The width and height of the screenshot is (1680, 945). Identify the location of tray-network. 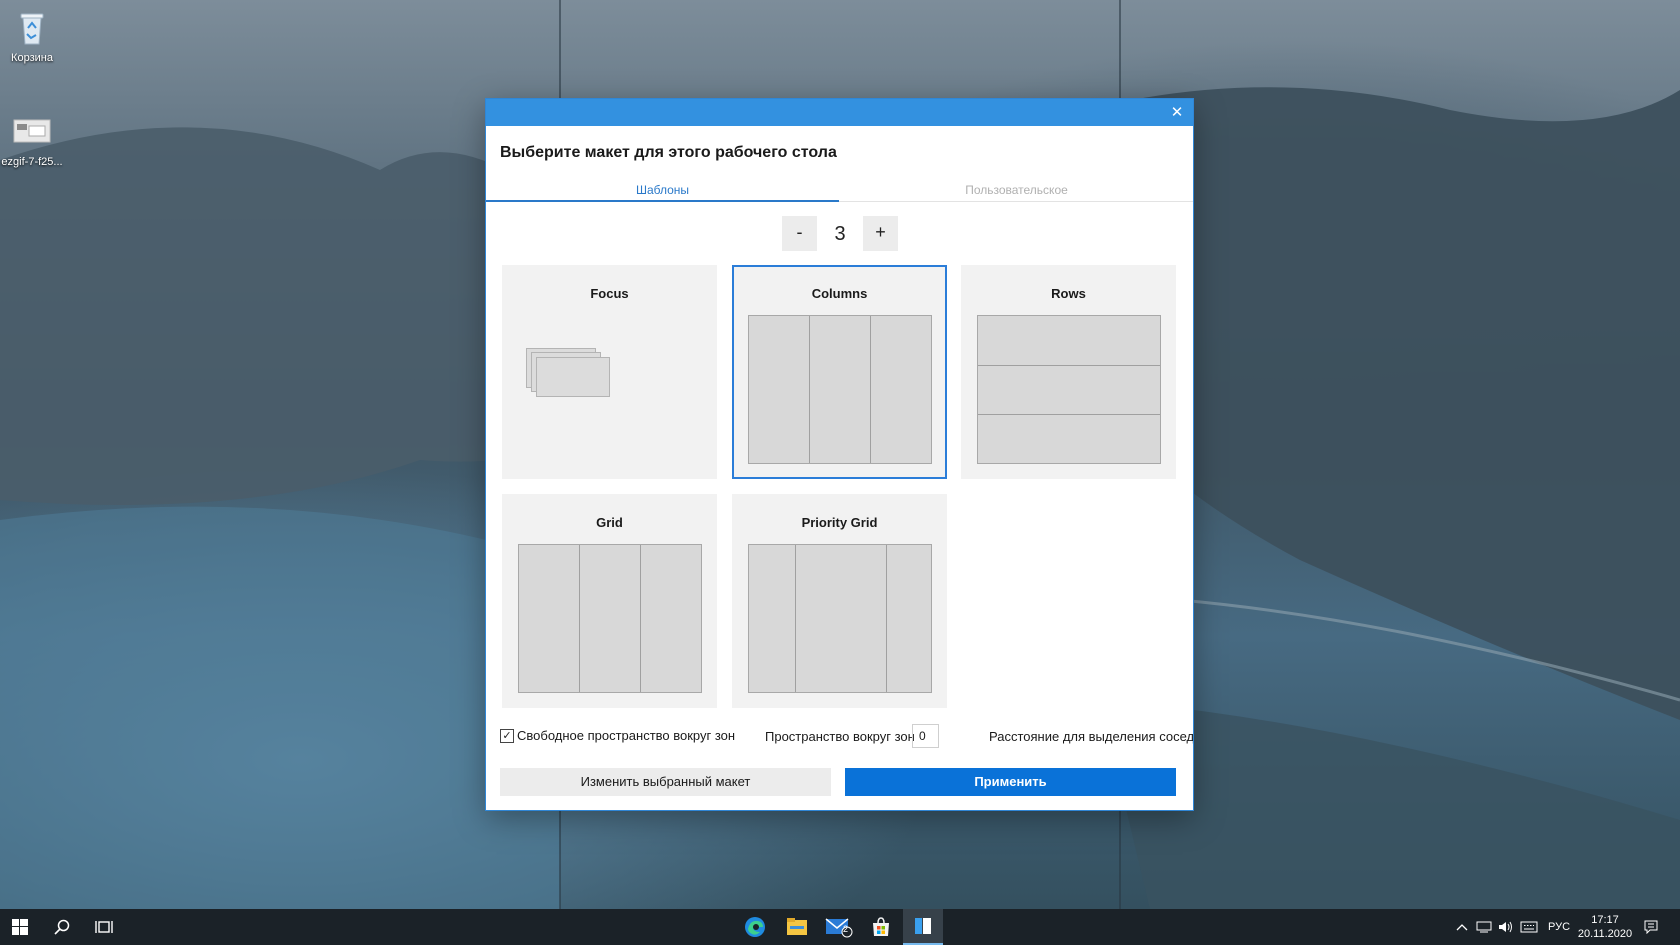
(1484, 927).